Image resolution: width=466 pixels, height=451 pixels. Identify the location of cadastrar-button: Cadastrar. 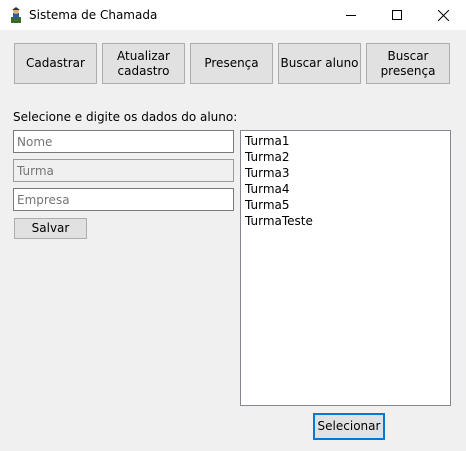
(55, 63).